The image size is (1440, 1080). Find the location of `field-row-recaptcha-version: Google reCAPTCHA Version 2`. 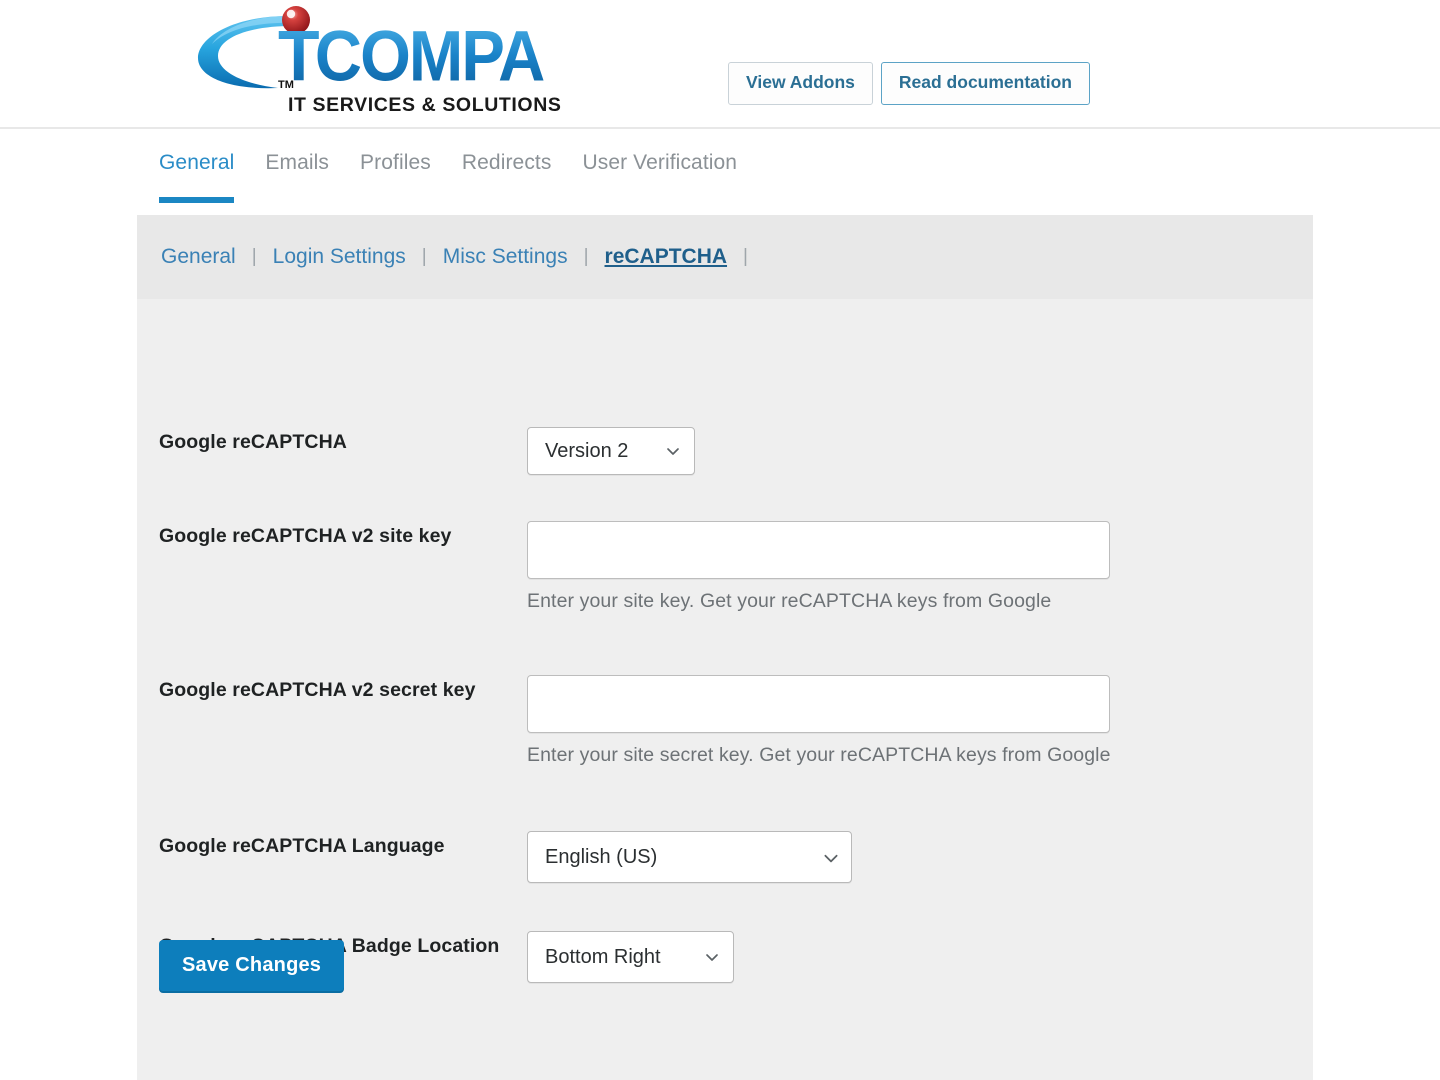

field-row-recaptcha-version: Google reCAPTCHA Version 2 is located at coordinates (427, 451).